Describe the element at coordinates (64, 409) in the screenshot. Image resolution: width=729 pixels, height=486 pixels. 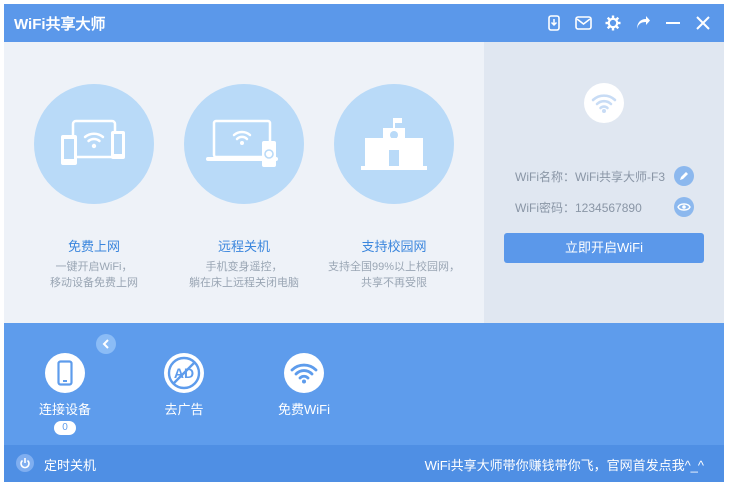
I see `tool-label: 连接设备` at that location.